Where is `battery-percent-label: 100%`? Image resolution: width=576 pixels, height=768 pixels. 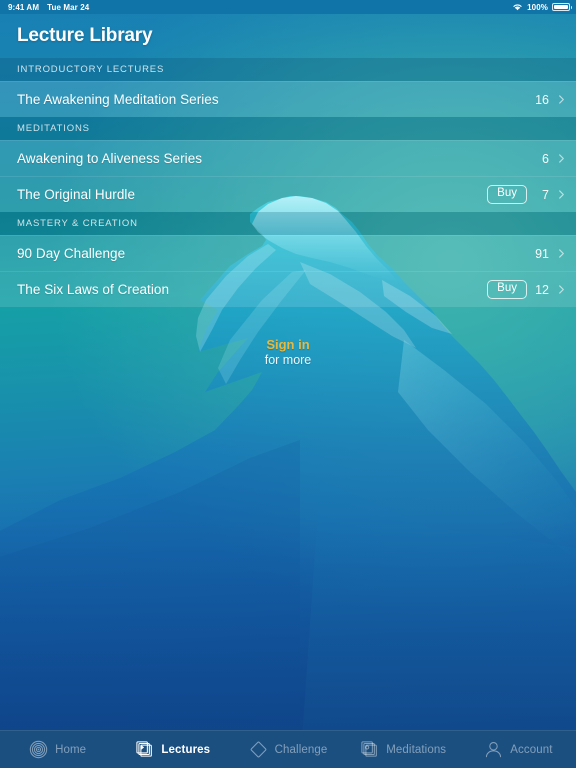 battery-percent-label: 100% is located at coordinates (537, 7).